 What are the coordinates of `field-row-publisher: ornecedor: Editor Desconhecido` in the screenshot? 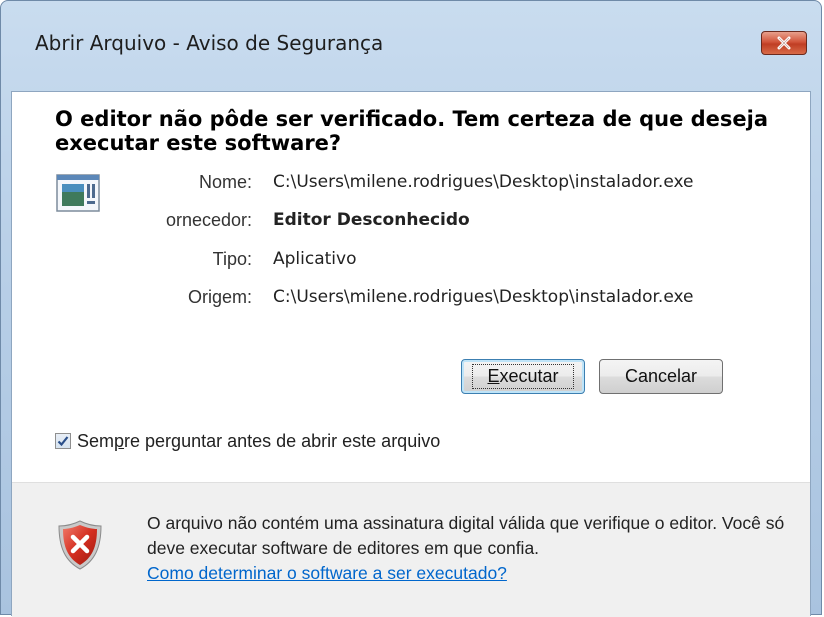 It's located at (412, 223).